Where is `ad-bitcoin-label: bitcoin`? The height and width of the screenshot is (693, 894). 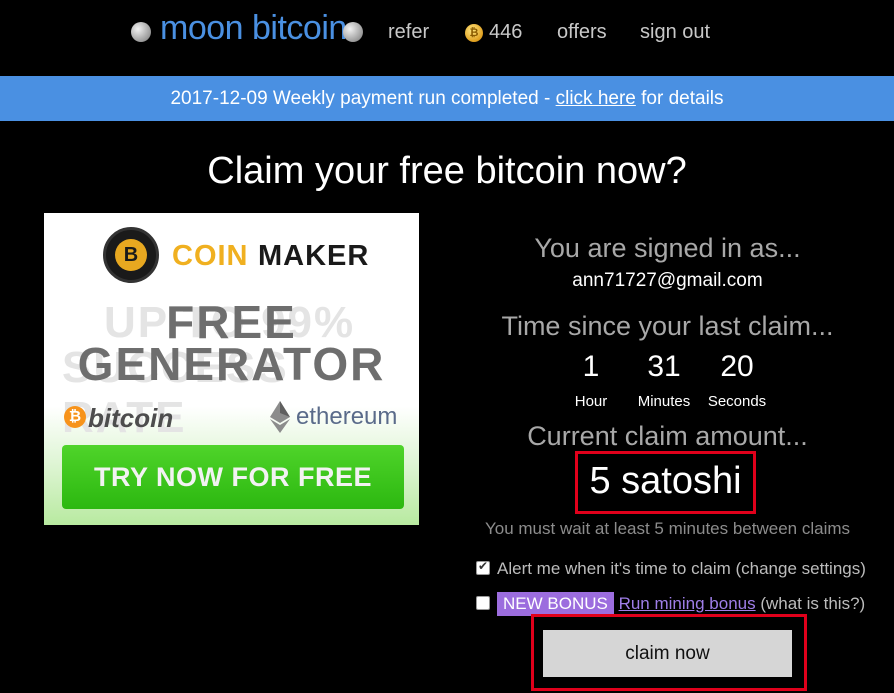 ad-bitcoin-label: bitcoin is located at coordinates (131, 418).